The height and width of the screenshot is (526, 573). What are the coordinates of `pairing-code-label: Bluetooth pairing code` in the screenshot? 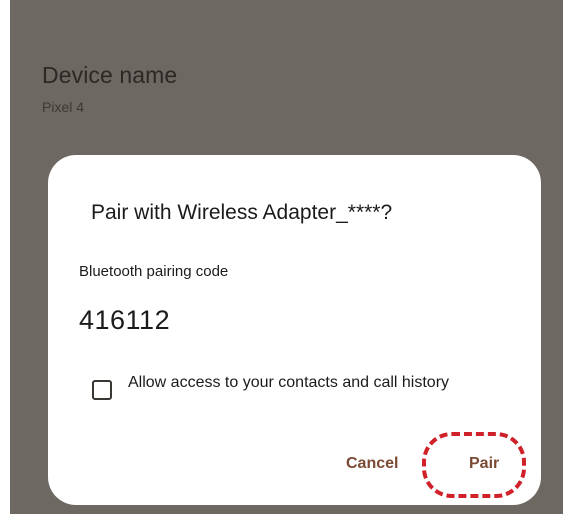 It's located at (154, 271).